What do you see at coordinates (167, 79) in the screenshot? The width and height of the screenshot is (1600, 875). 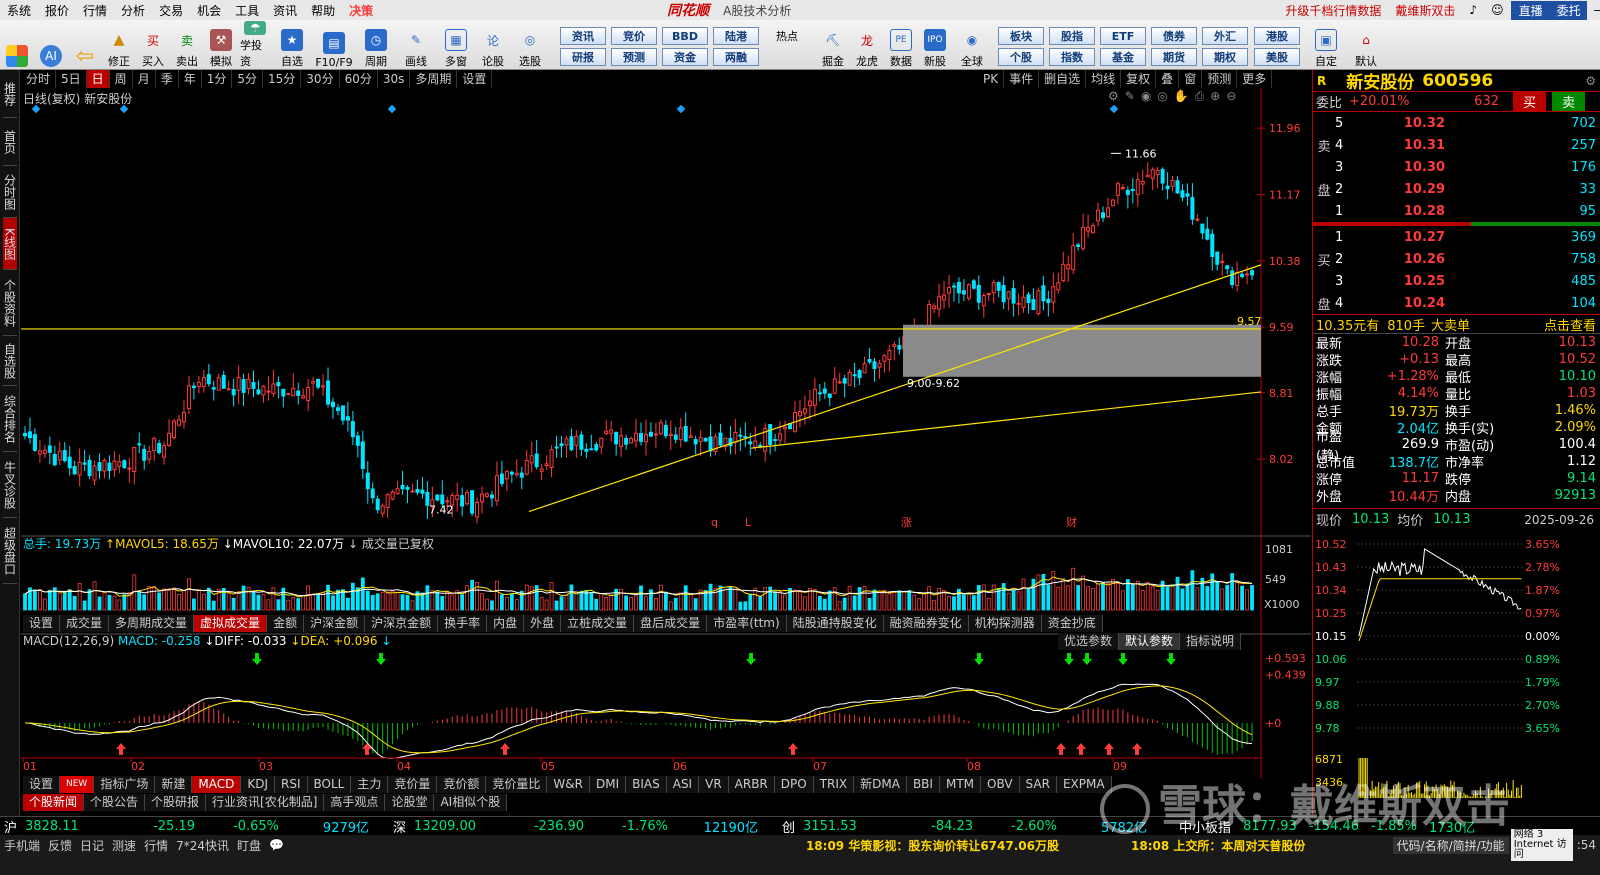 I see `period-tab: 季` at bounding box center [167, 79].